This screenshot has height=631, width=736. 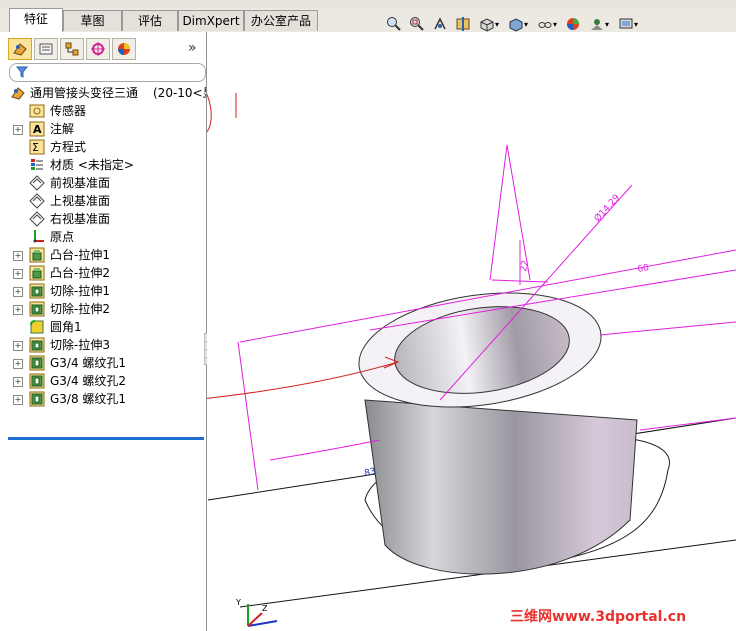 What do you see at coordinates (62, 237) in the screenshot?
I see `feature-tree-item-label: 原点` at bounding box center [62, 237].